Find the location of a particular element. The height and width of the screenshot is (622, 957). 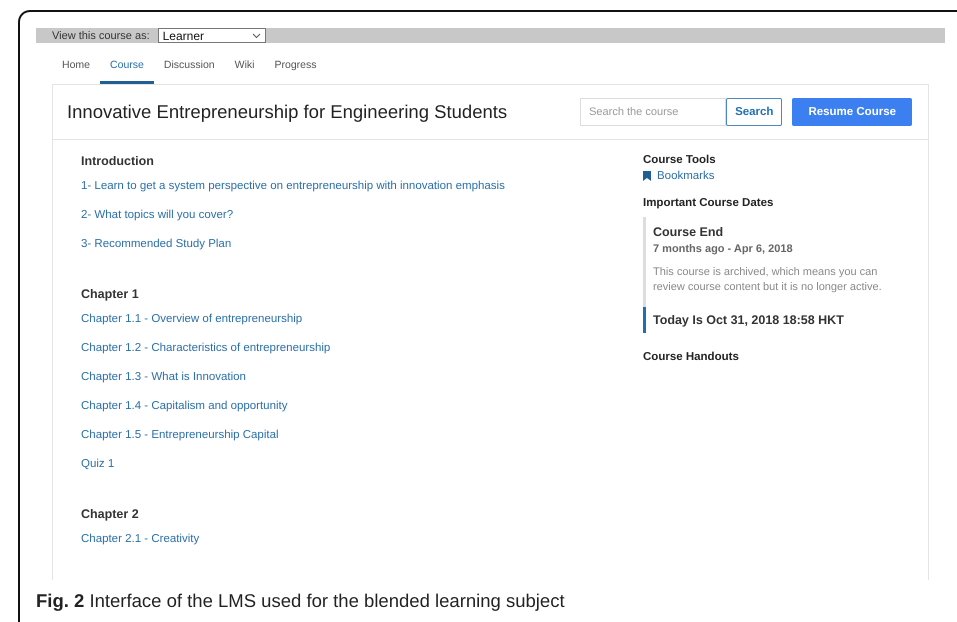

date-note: This course is archived, which means you can review course content but it is no longer active. is located at coordinates (768, 280).